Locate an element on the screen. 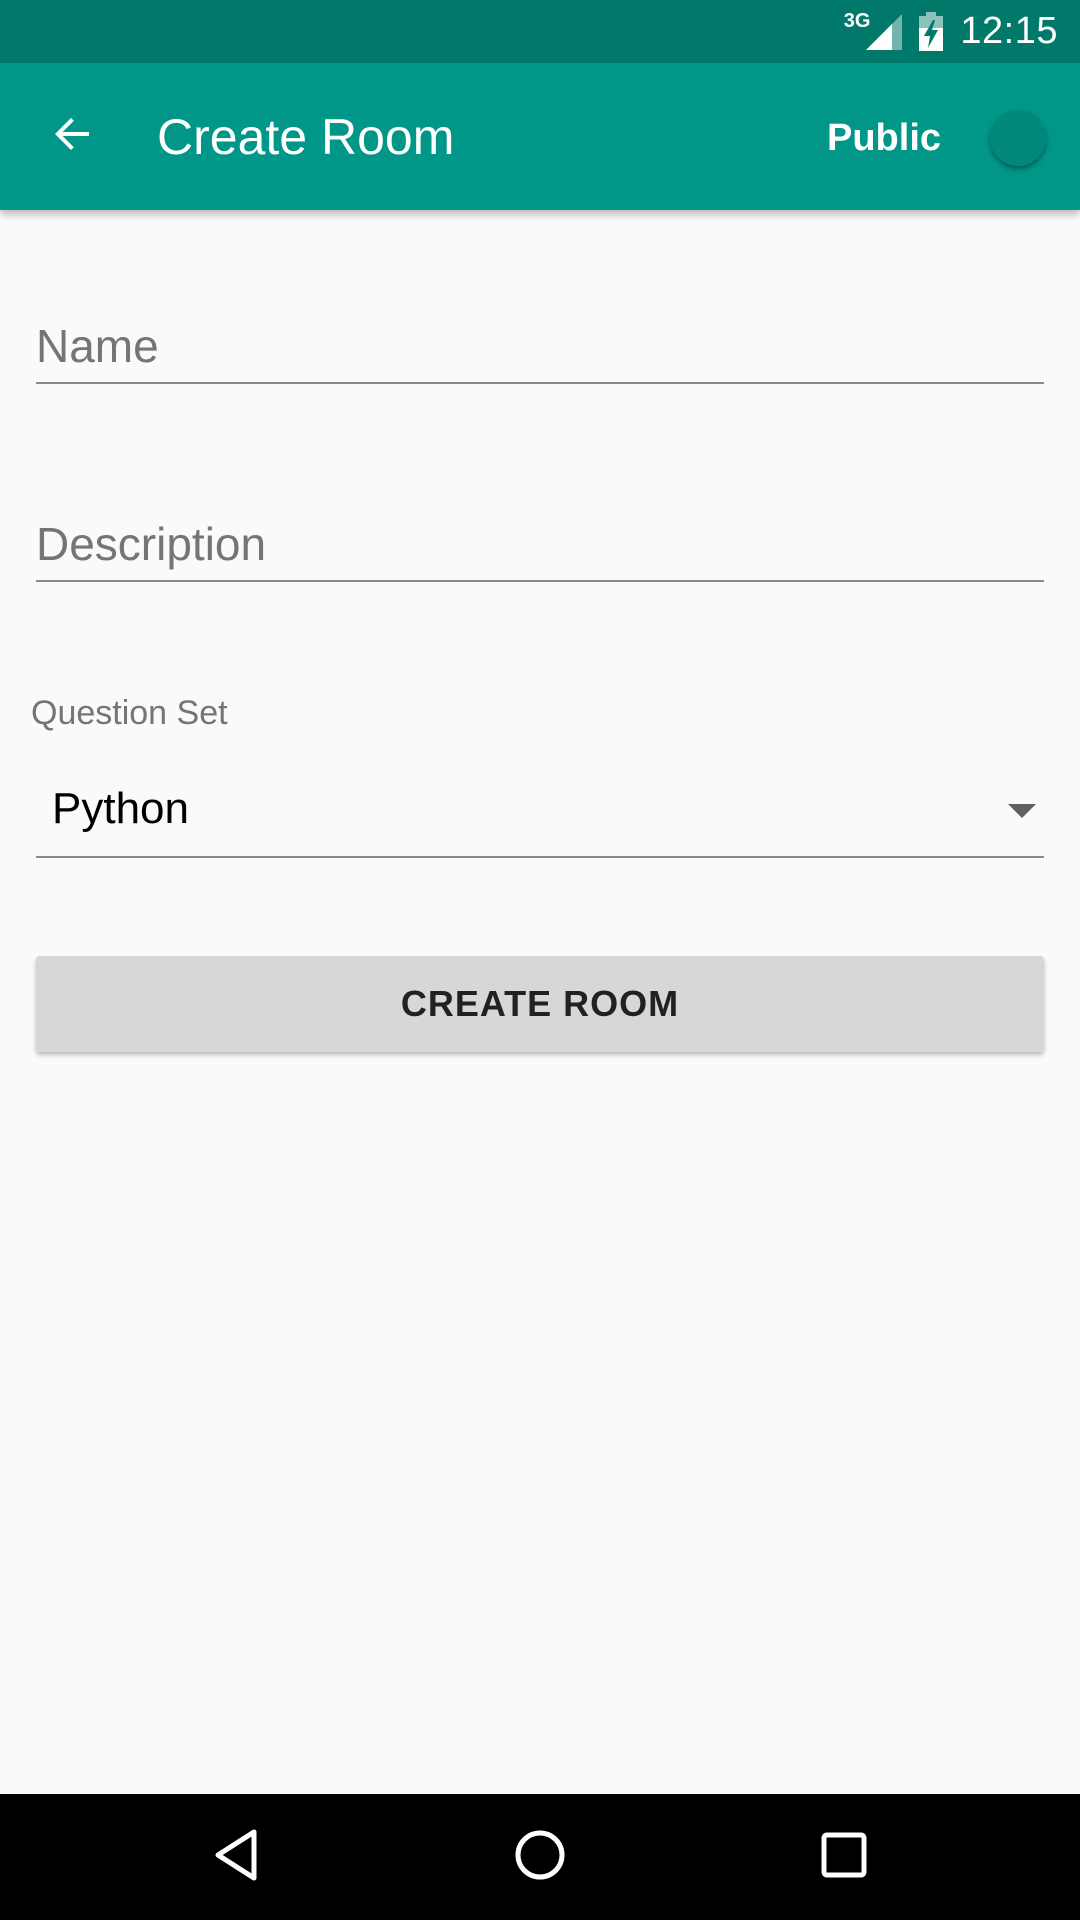  arrow-back-icon is located at coordinates (73, 136).